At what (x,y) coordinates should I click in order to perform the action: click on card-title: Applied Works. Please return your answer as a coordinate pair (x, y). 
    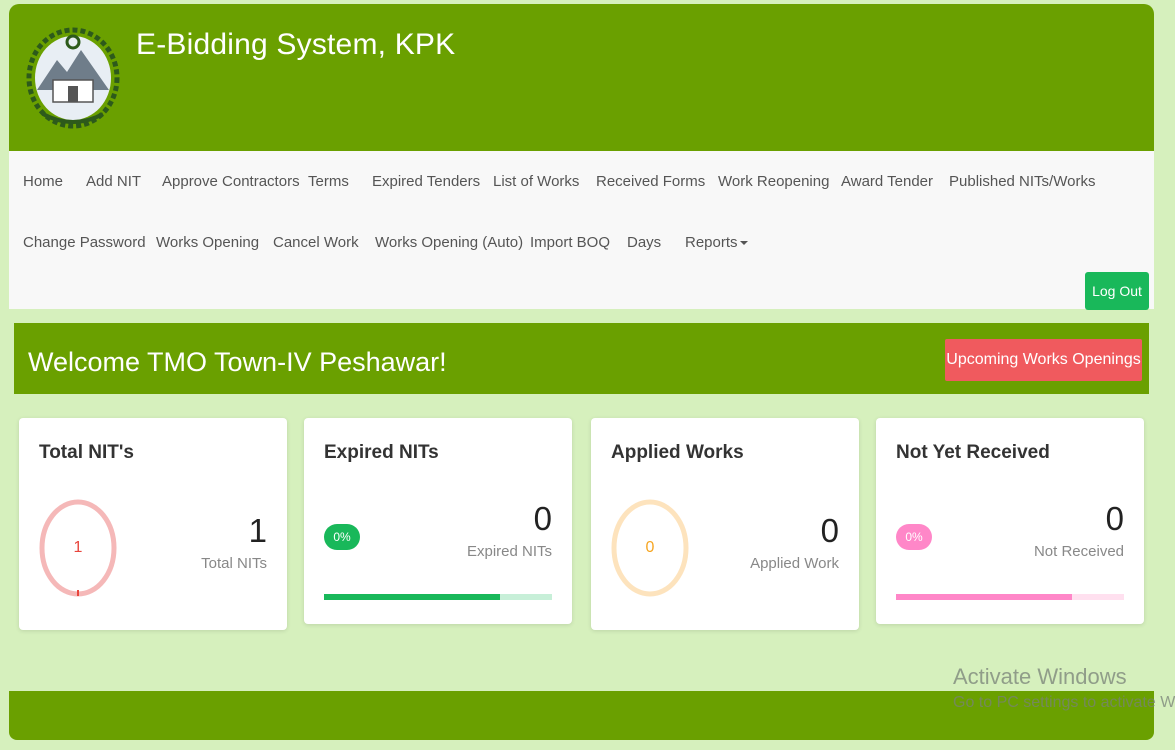
    Looking at the image, I should click on (677, 452).